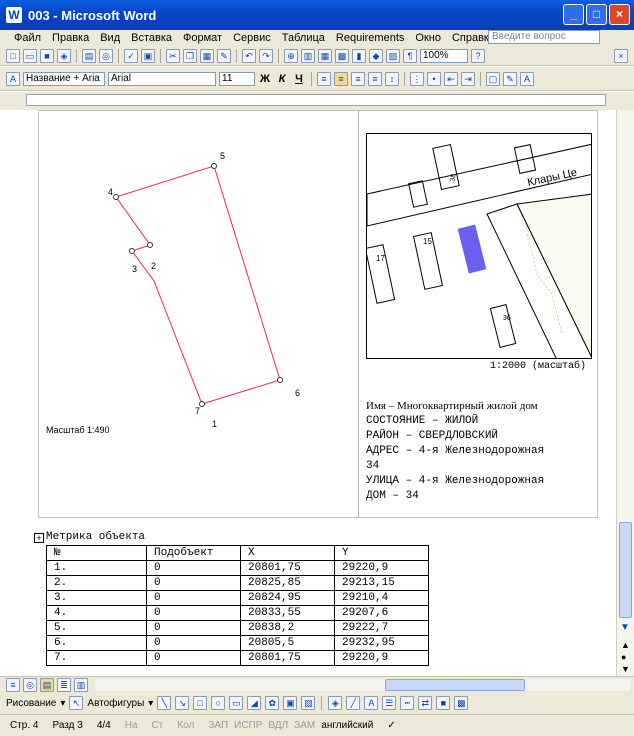 Image resolution: width=634 pixels, height=736 pixels. What do you see at coordinates (359, 55) in the screenshot?
I see `columns-icon: ▮` at bounding box center [359, 55].